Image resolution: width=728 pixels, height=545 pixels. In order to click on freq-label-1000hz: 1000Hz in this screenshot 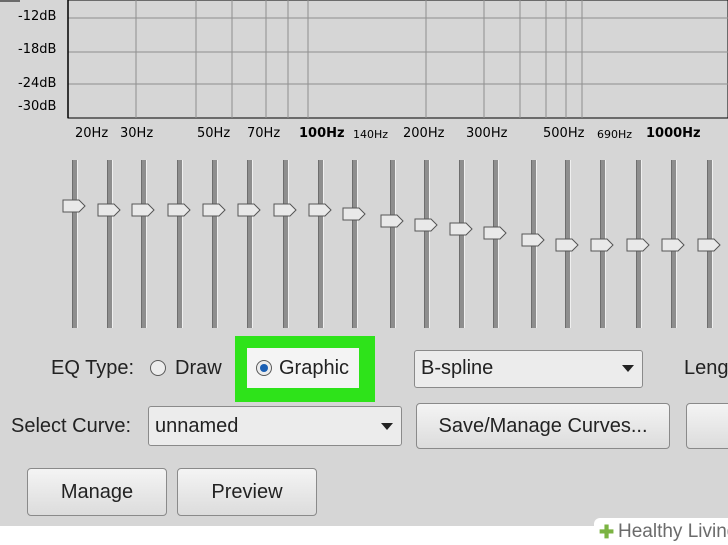, I will do `click(673, 133)`.